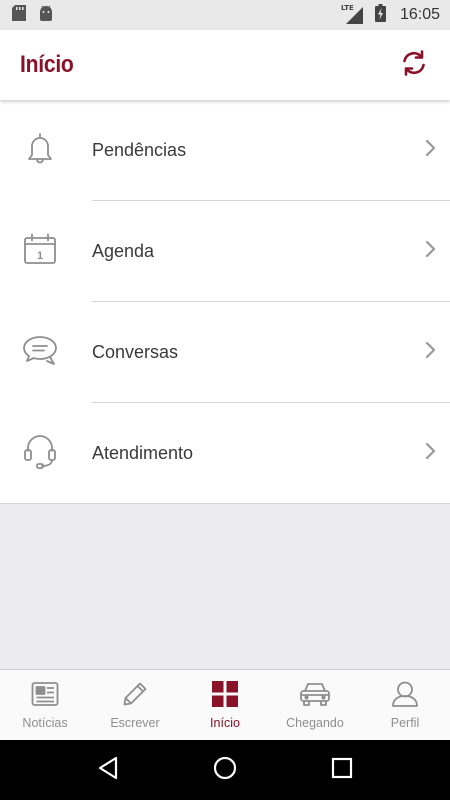 Image resolution: width=450 pixels, height=800 pixels. I want to click on car-icon, so click(315, 696).